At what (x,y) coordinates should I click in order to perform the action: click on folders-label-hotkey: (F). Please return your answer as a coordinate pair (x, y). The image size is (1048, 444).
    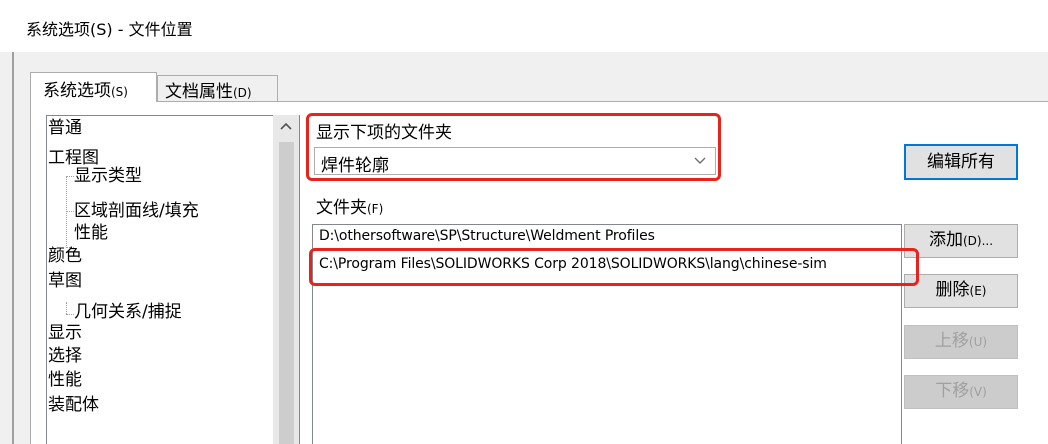
    Looking at the image, I should click on (375, 209).